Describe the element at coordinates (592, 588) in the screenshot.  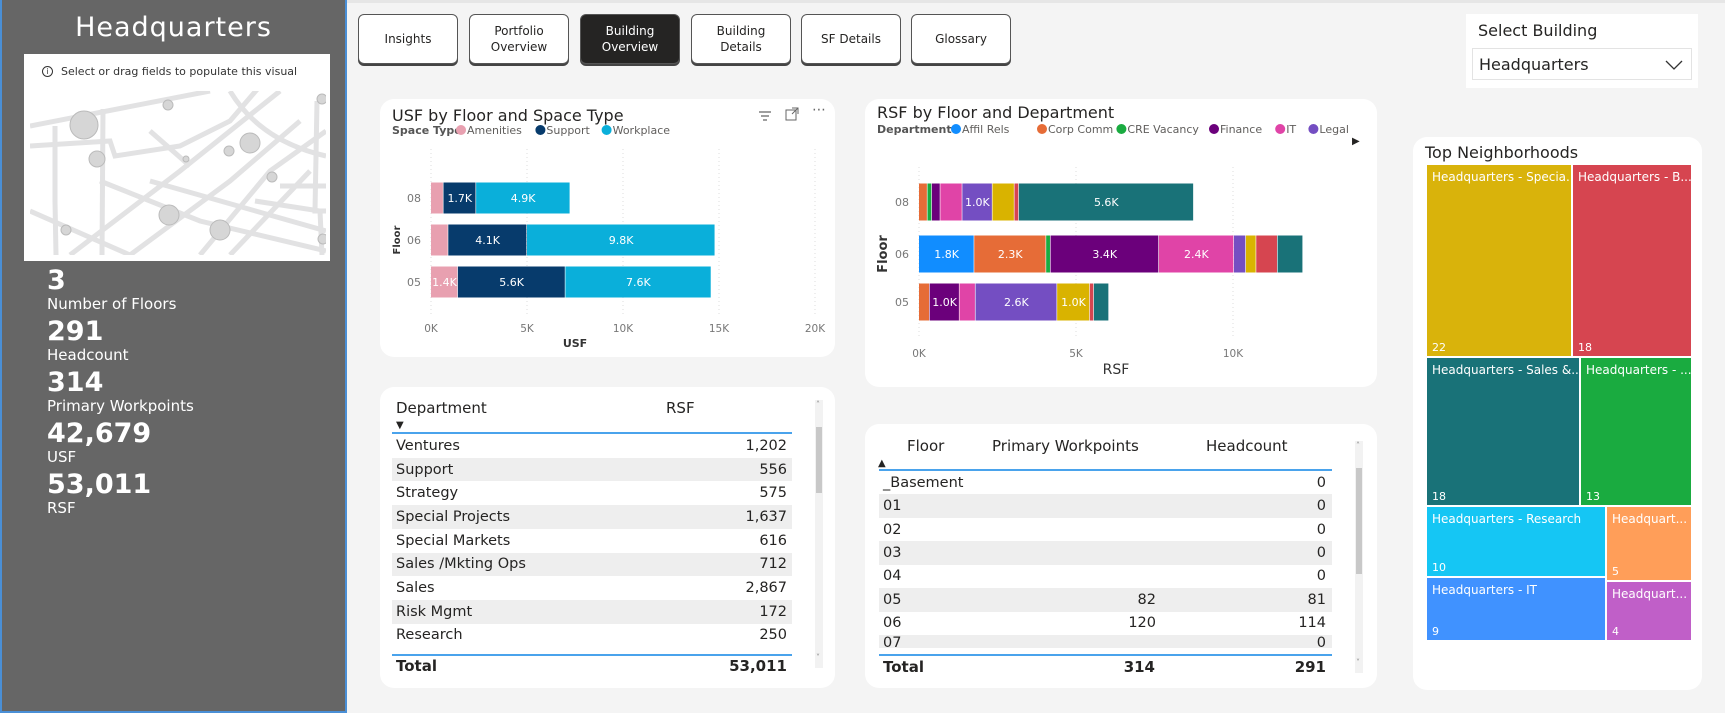
I see `table-row: Sales 2,867` at that location.